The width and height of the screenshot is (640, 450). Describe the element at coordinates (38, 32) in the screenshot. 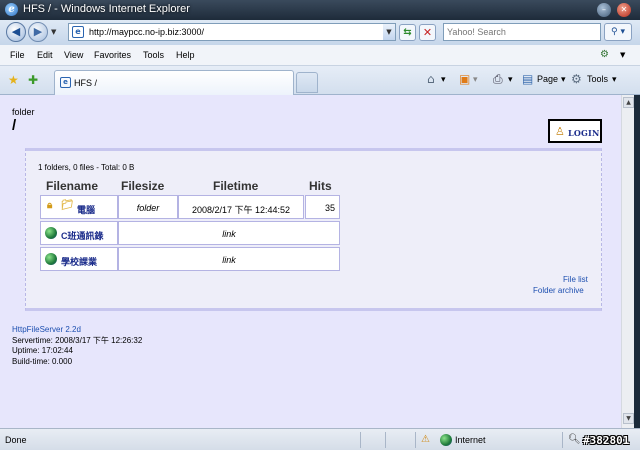

I see `forward-button: ▶` at that location.